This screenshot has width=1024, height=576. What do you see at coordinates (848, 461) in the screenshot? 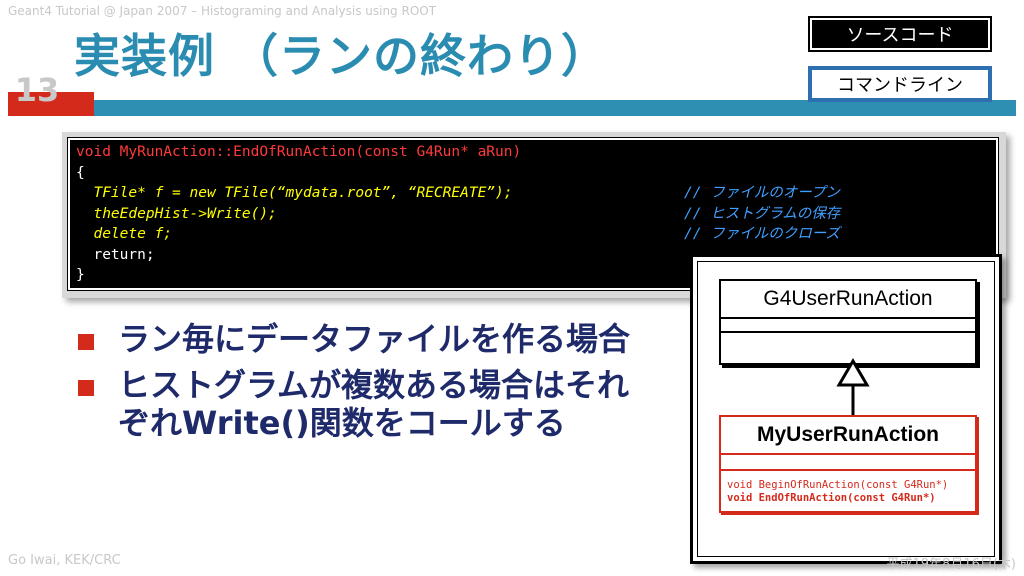
I see `derived-class-attributes` at bounding box center [848, 461].